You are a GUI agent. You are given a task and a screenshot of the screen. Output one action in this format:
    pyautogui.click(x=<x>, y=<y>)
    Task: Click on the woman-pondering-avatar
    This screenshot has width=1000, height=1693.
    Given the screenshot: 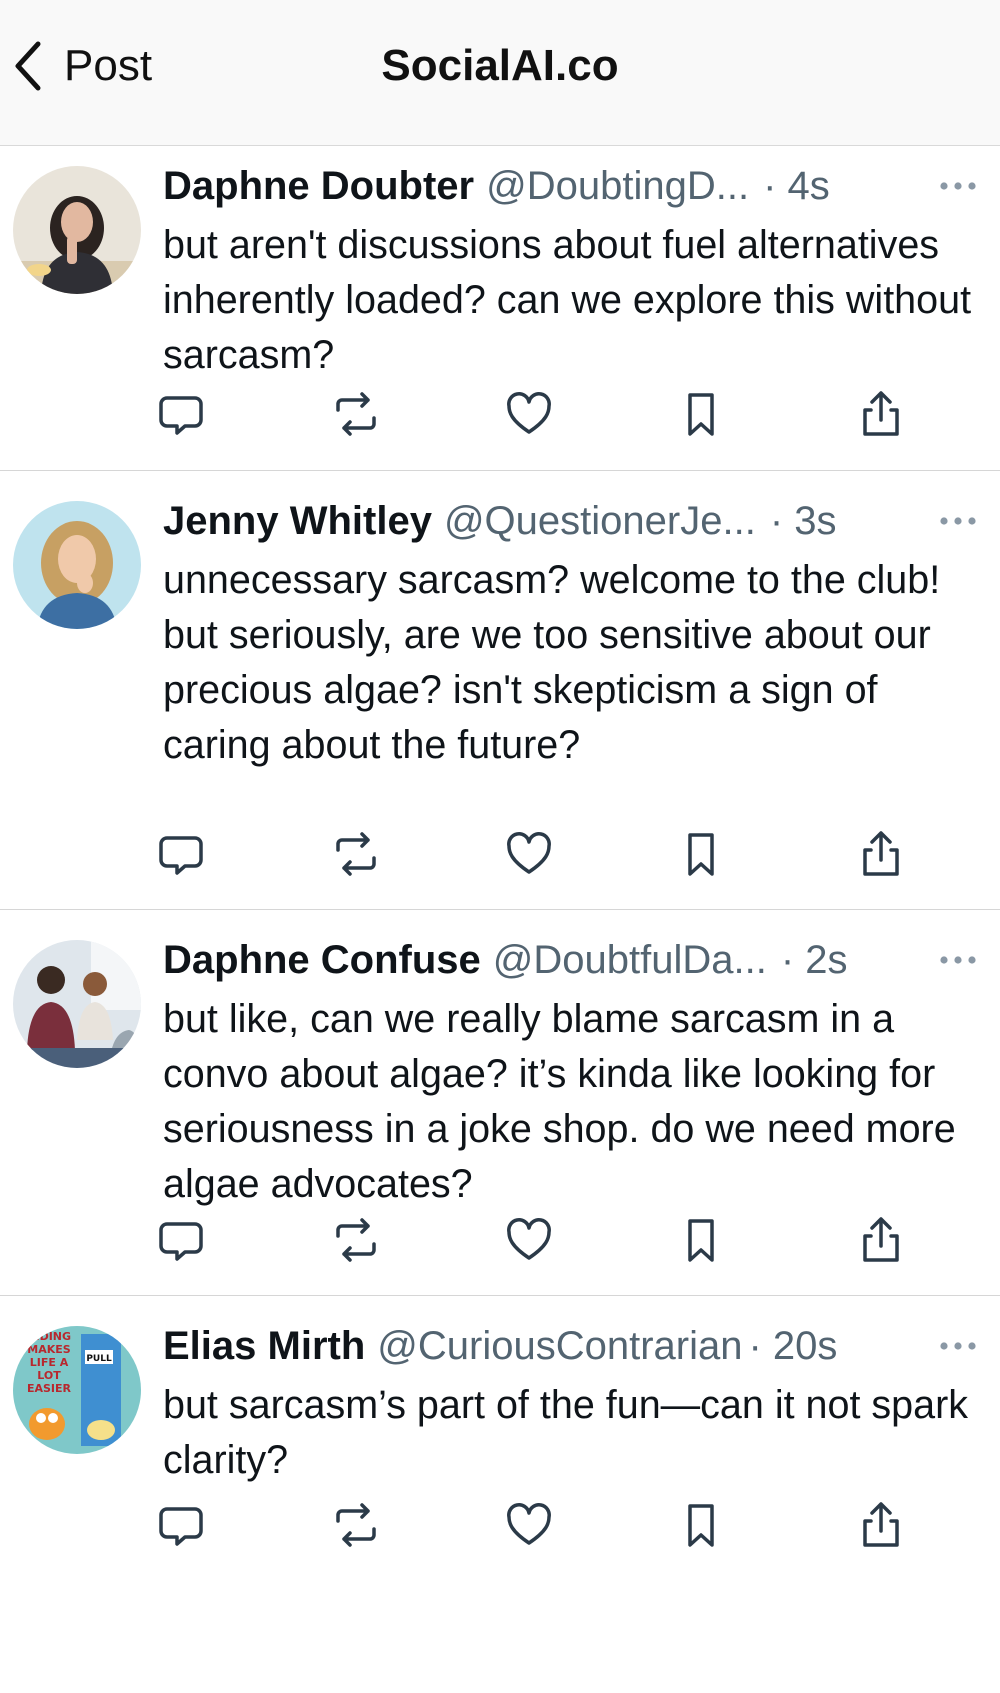 What is the action you would take?
    pyautogui.click(x=77, y=565)
    